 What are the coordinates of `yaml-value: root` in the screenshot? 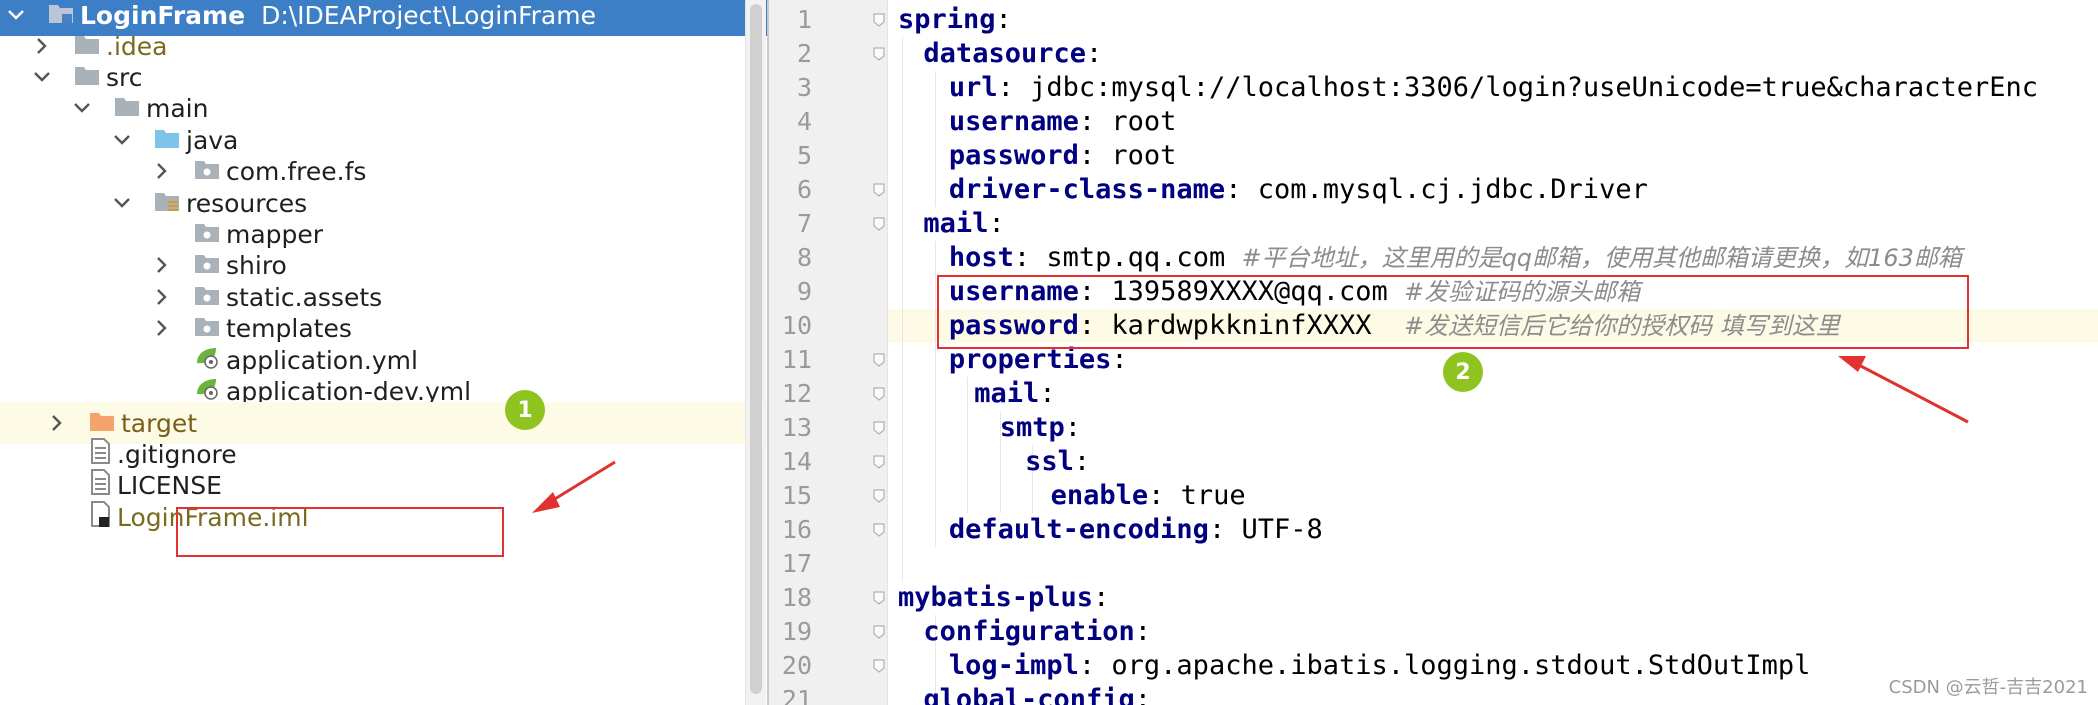 It's located at (1144, 121).